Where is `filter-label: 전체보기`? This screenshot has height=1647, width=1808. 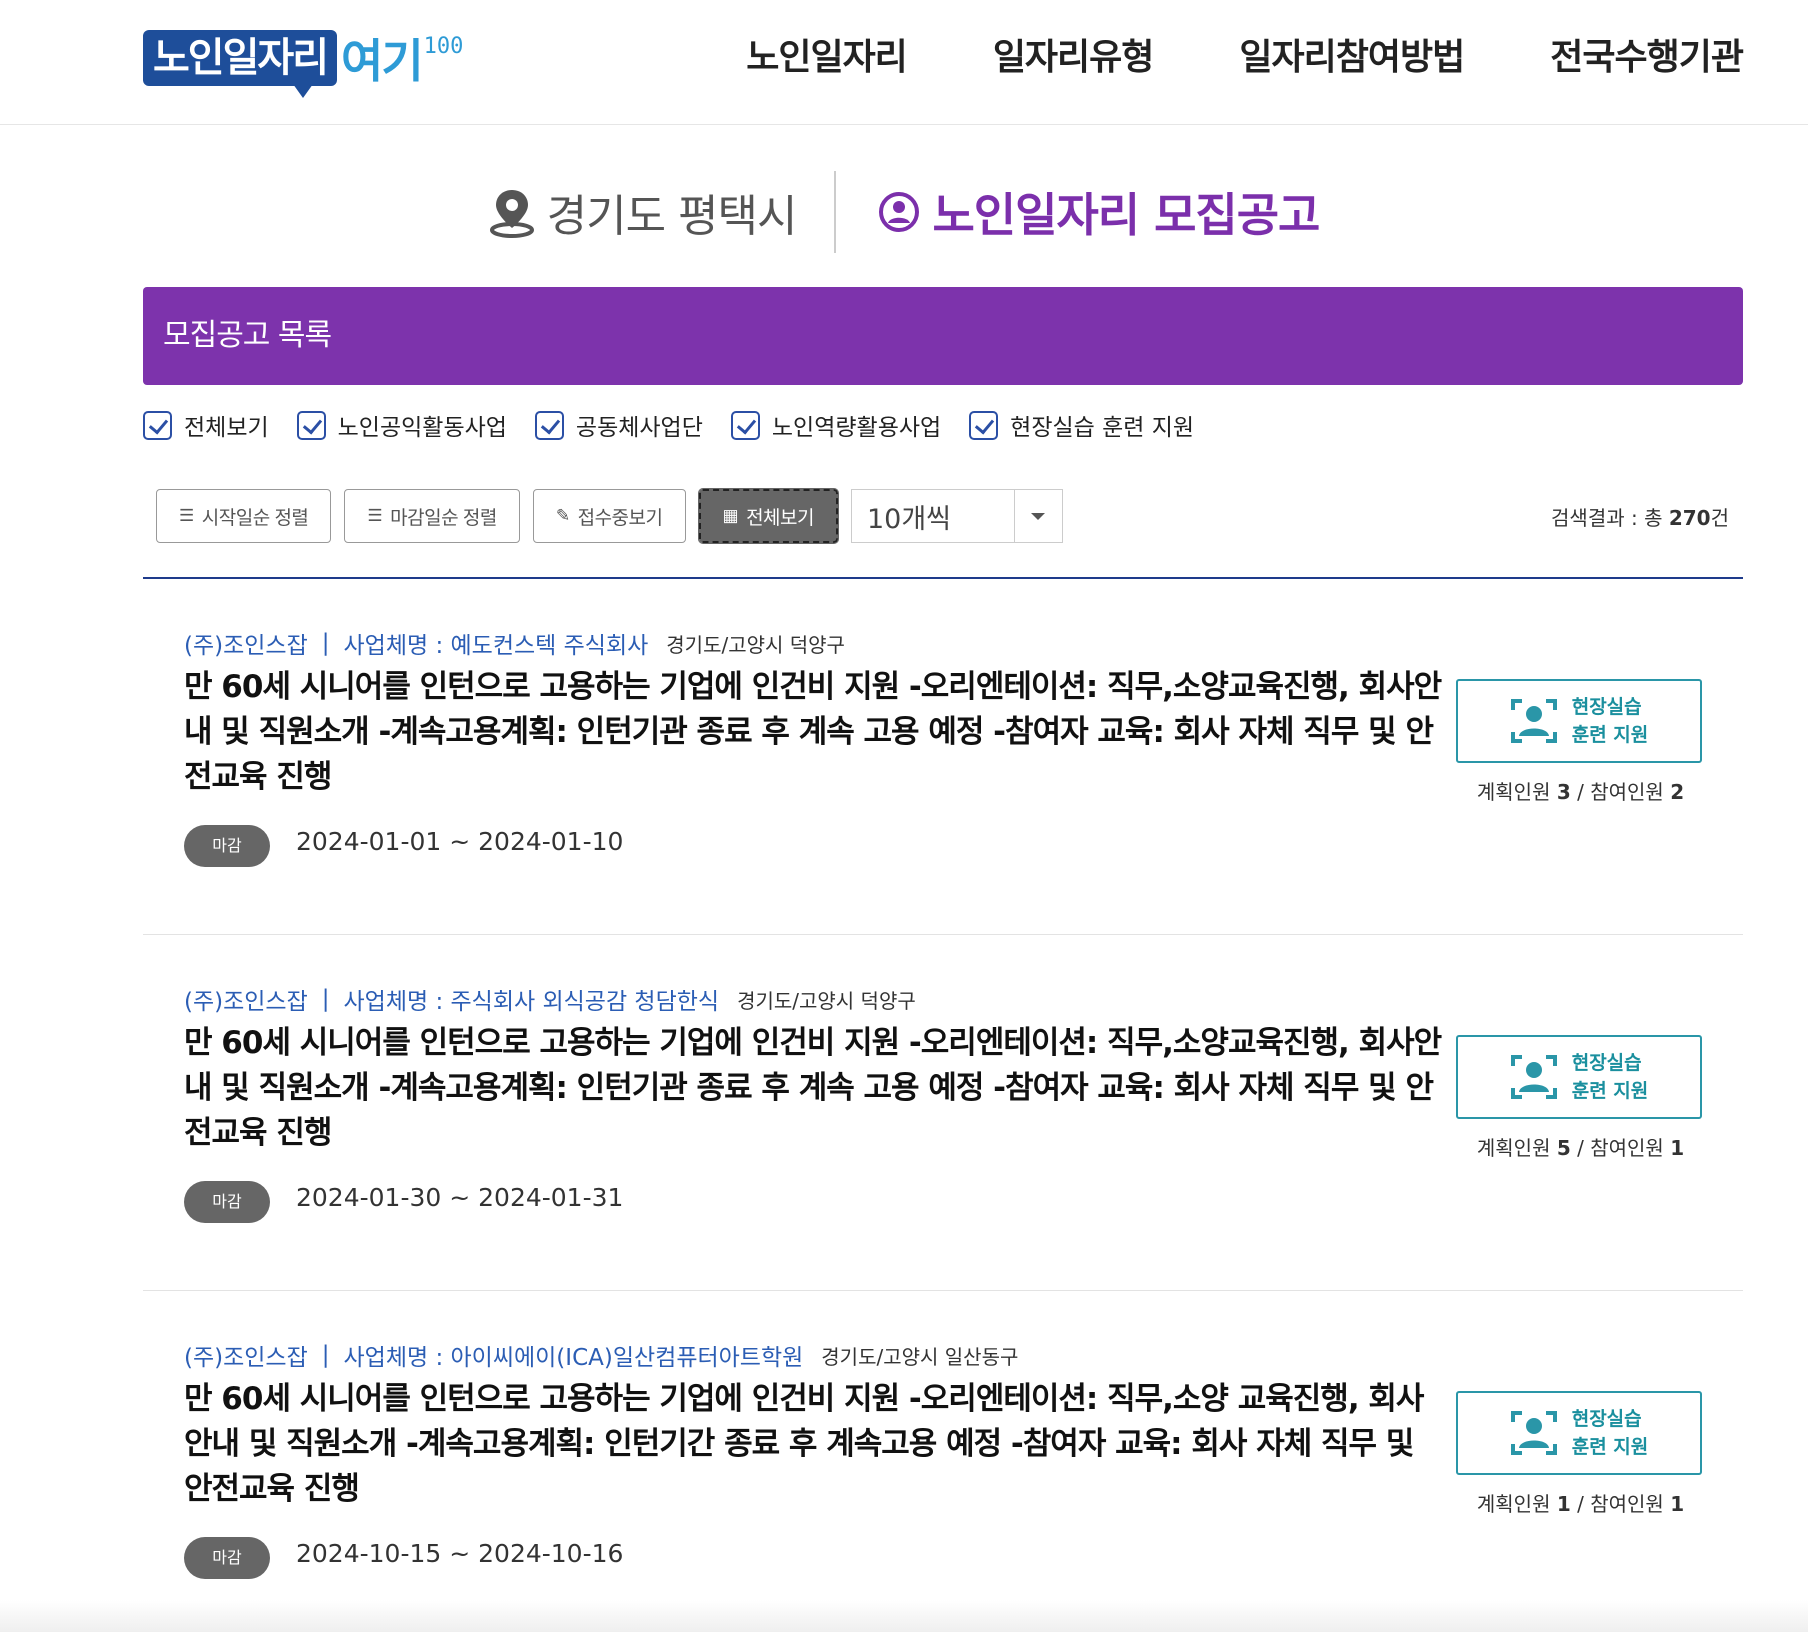
filter-label: 전체보기 is located at coordinates (226, 428).